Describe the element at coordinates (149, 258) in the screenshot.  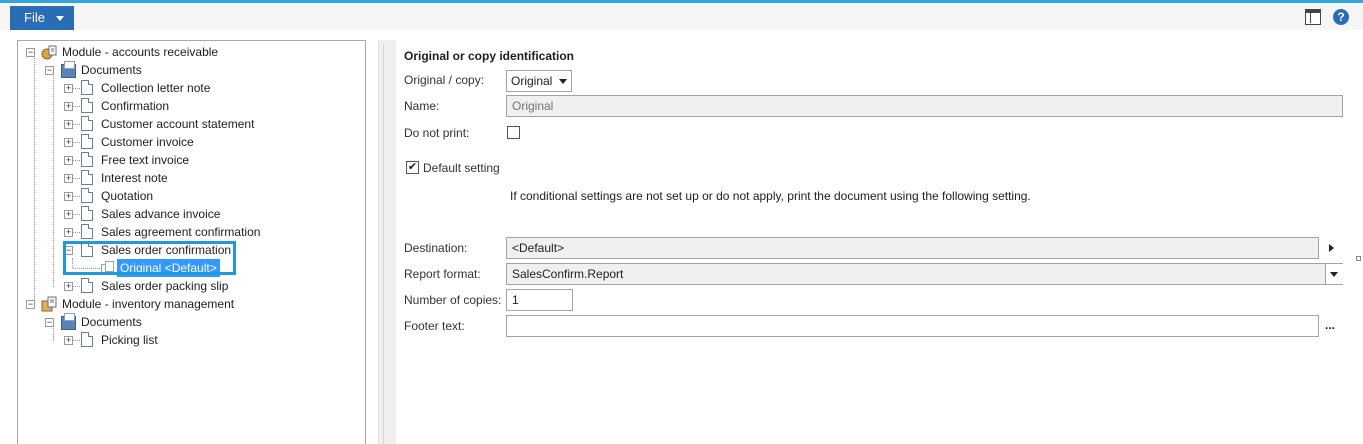
I see `selection-focus-frame` at that location.